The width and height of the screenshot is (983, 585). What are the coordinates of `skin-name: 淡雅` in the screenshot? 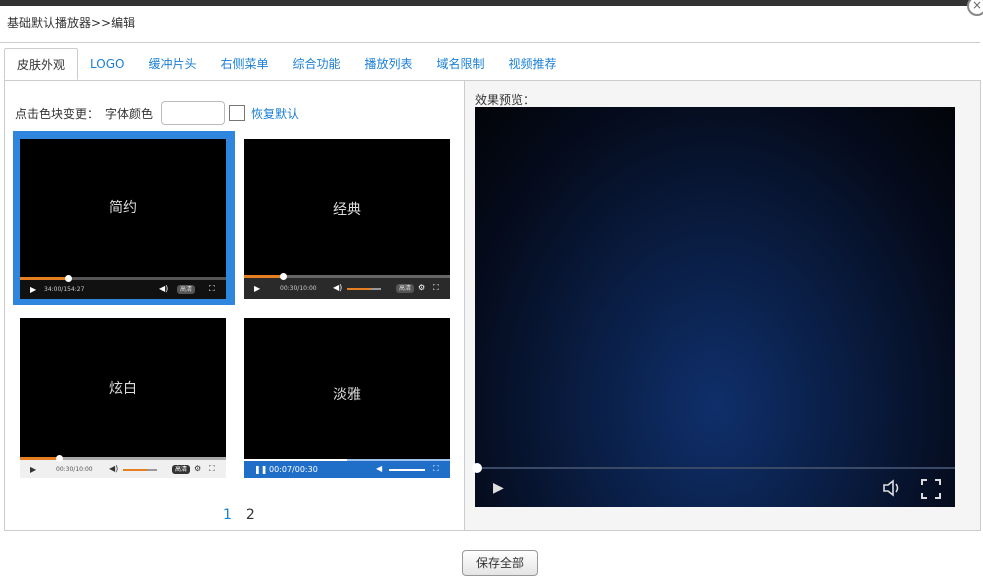 It's located at (347, 395).